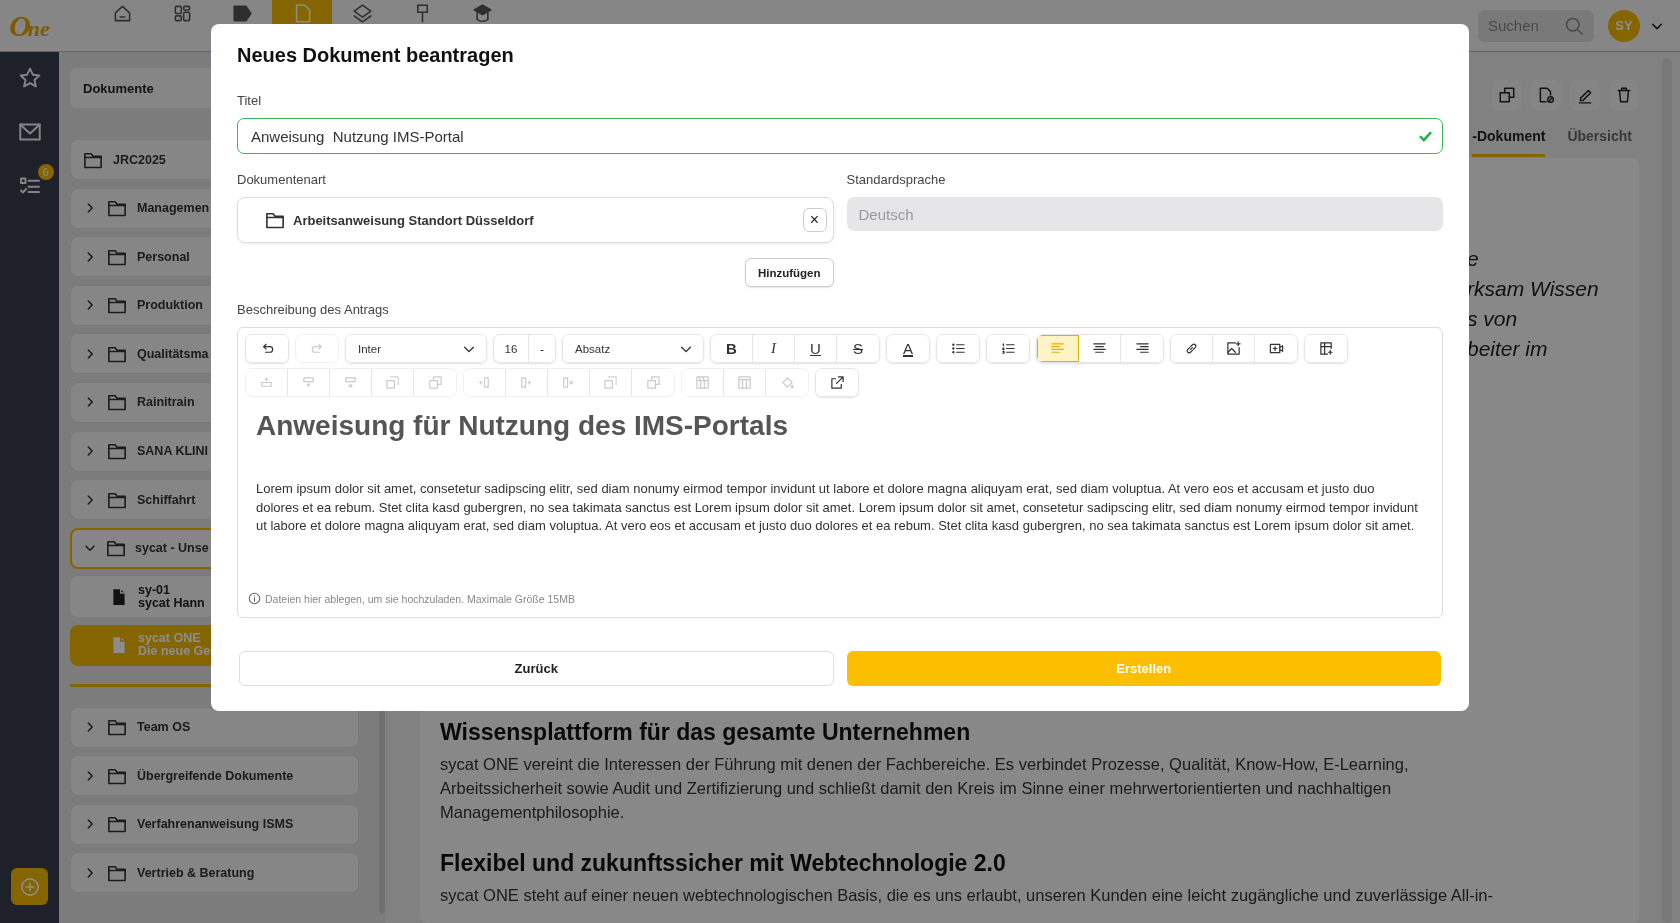 This screenshot has width=1680, height=923. Describe the element at coordinates (282, 179) in the screenshot. I see `field-label: Dokumentenart` at that location.